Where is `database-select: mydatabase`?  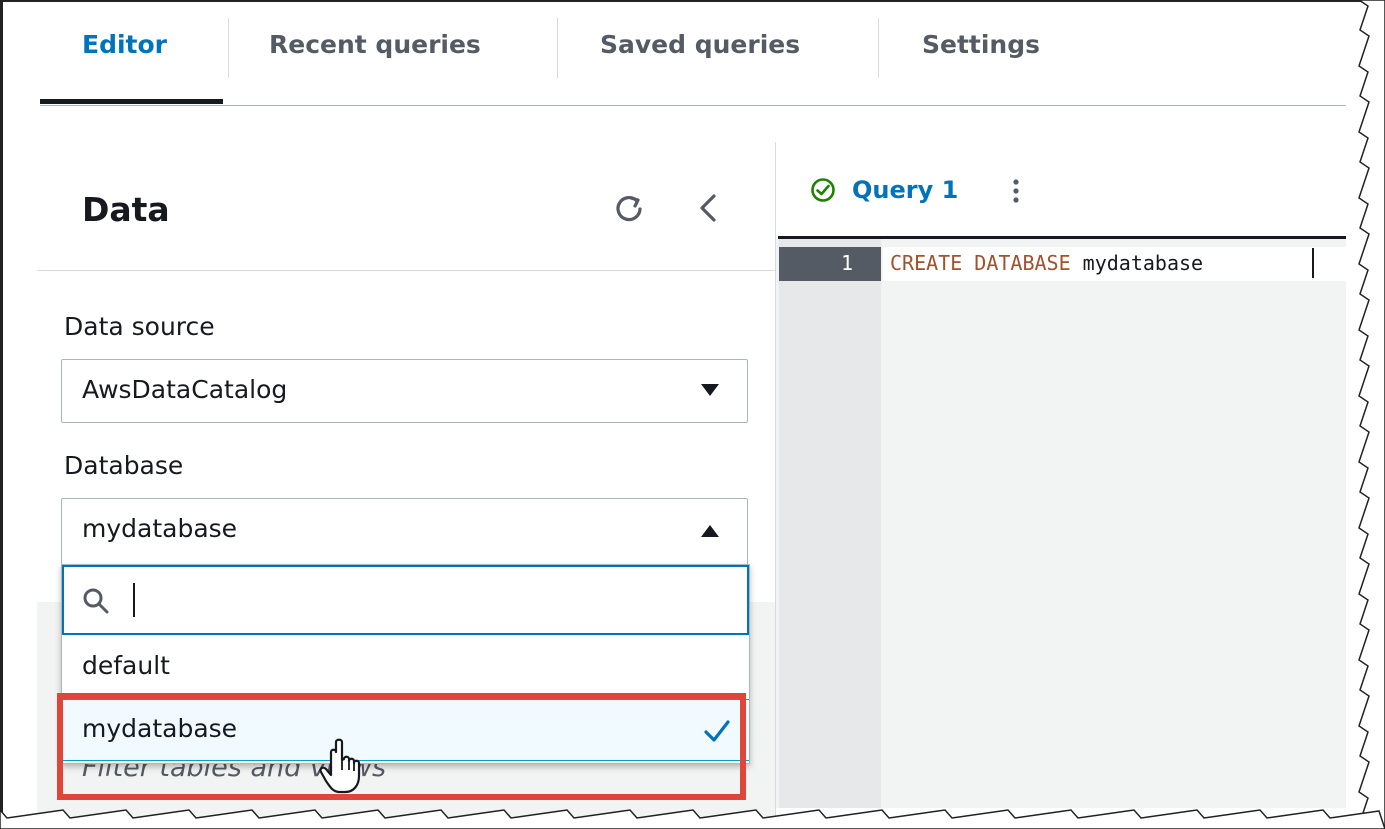
database-select: mydatabase is located at coordinates (404, 532).